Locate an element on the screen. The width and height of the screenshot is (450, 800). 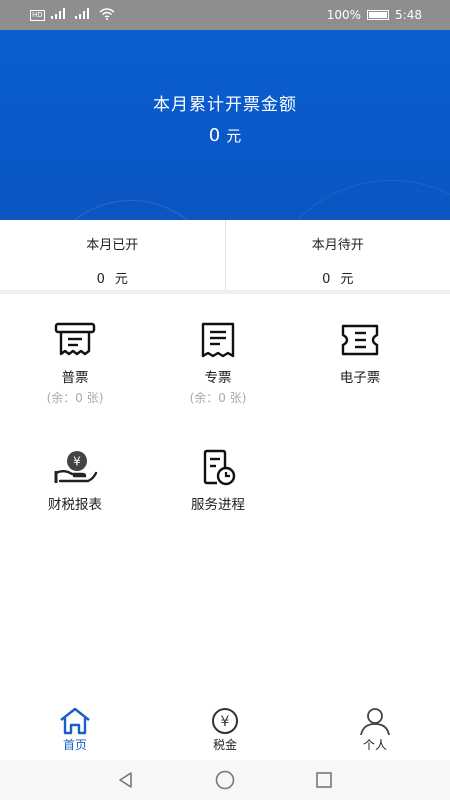
system-navigation-bar is located at coordinates (225, 780).